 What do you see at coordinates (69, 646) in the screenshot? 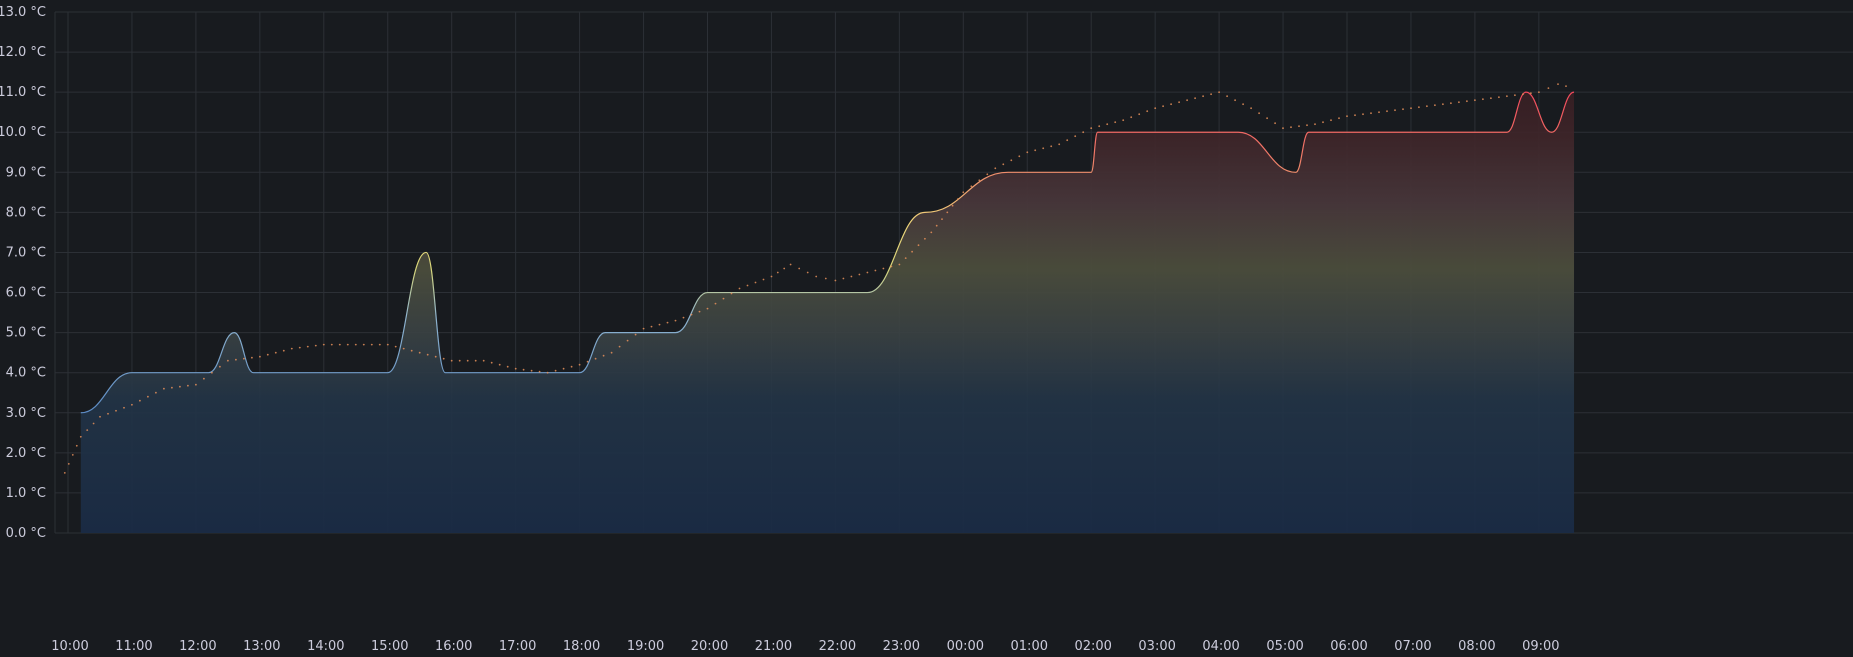
I see `x-tick-label: 10:00` at bounding box center [69, 646].